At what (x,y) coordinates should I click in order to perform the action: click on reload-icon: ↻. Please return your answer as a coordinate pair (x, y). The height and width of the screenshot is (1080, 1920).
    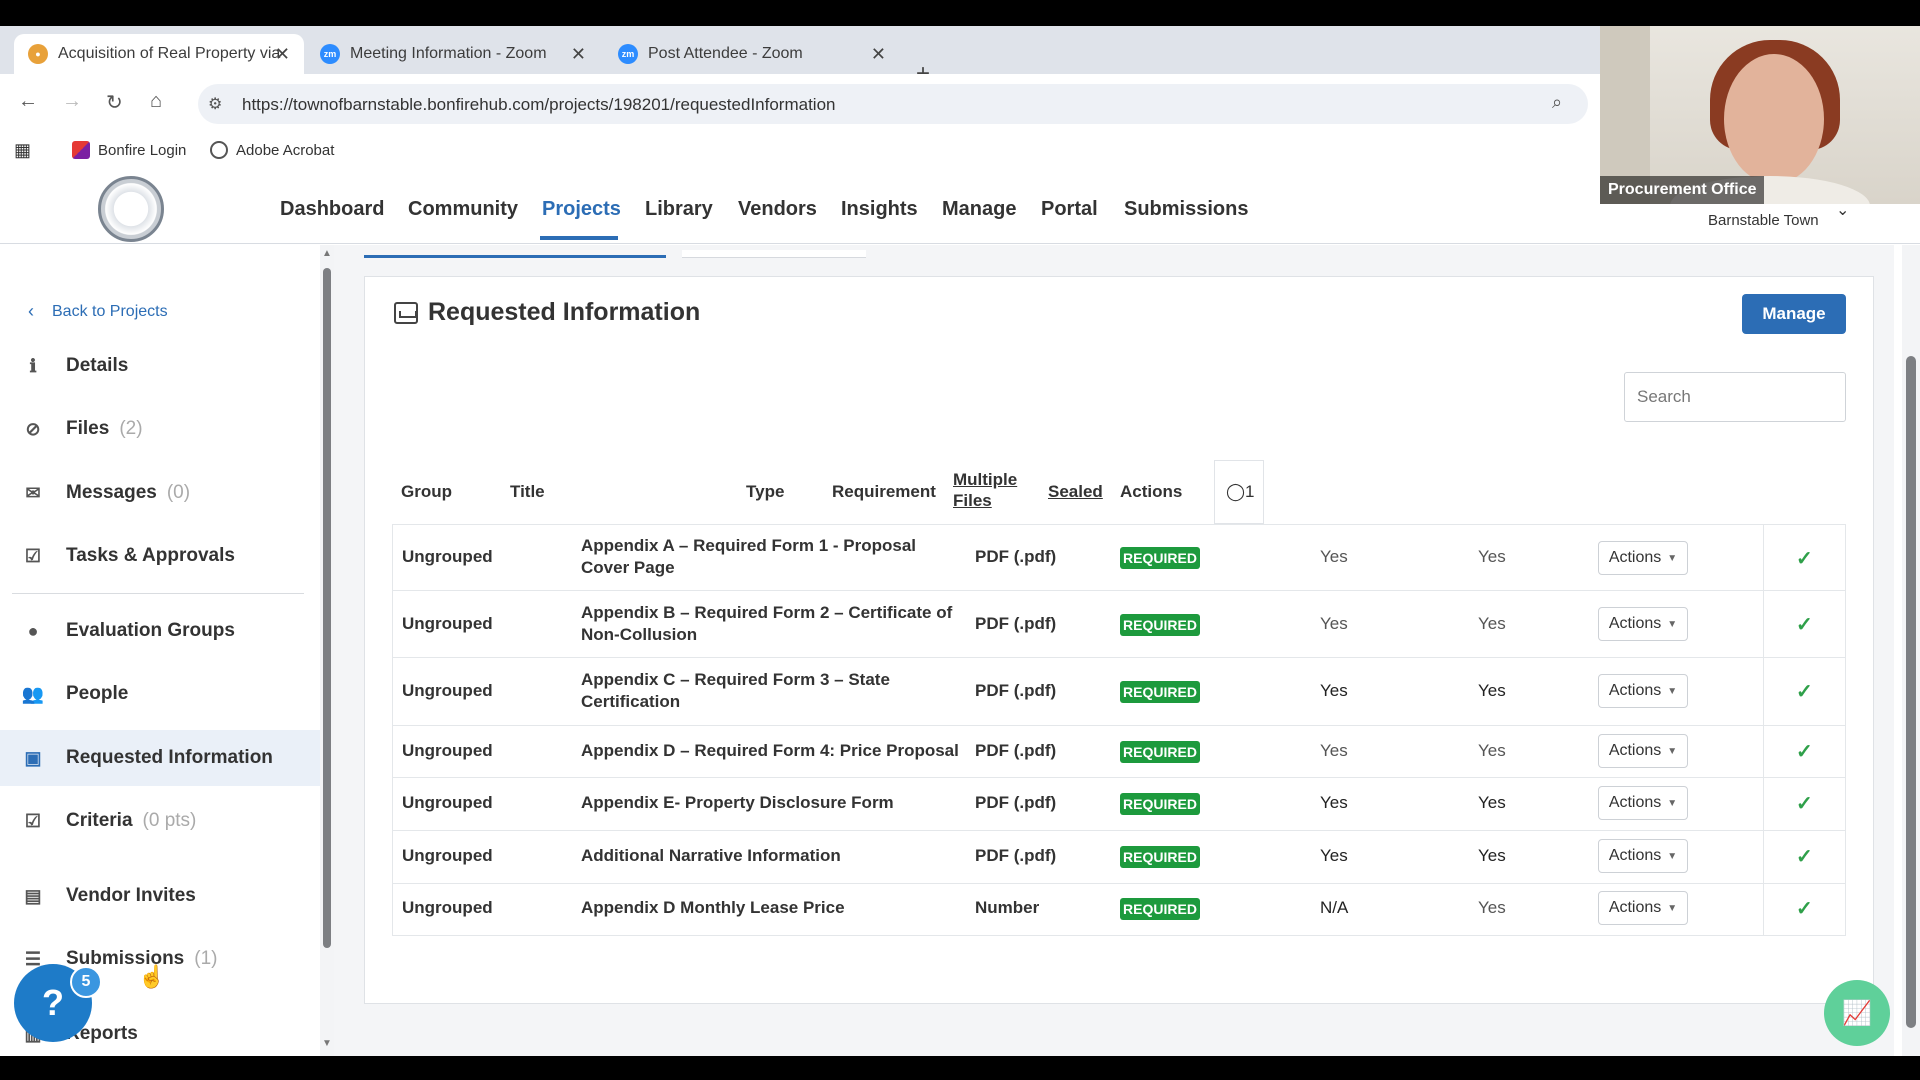
    Looking at the image, I should click on (114, 102).